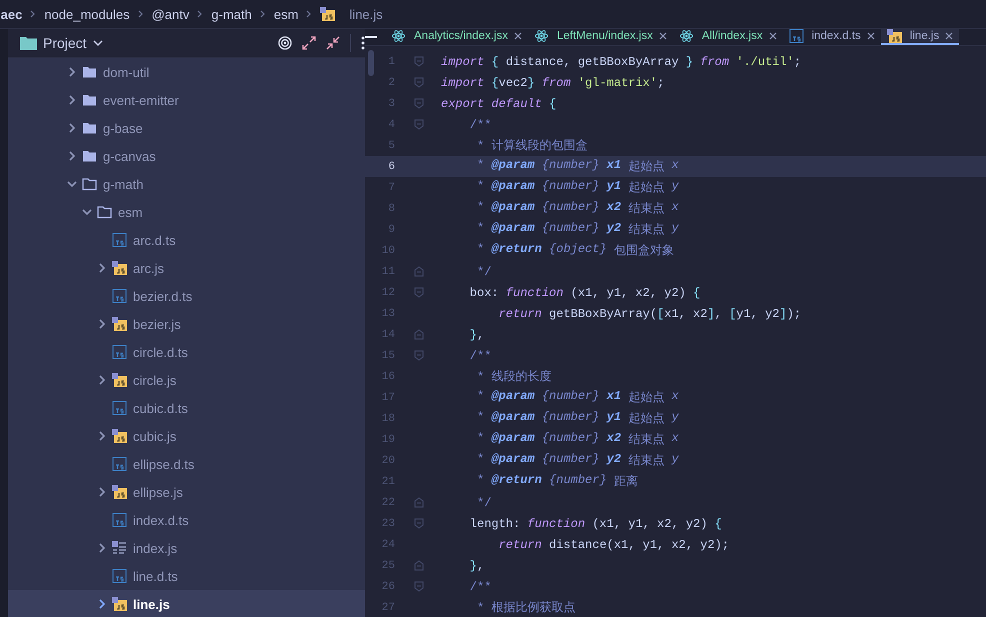 The image size is (986, 617). I want to click on code-line: * 线段的长度, so click(514, 377).